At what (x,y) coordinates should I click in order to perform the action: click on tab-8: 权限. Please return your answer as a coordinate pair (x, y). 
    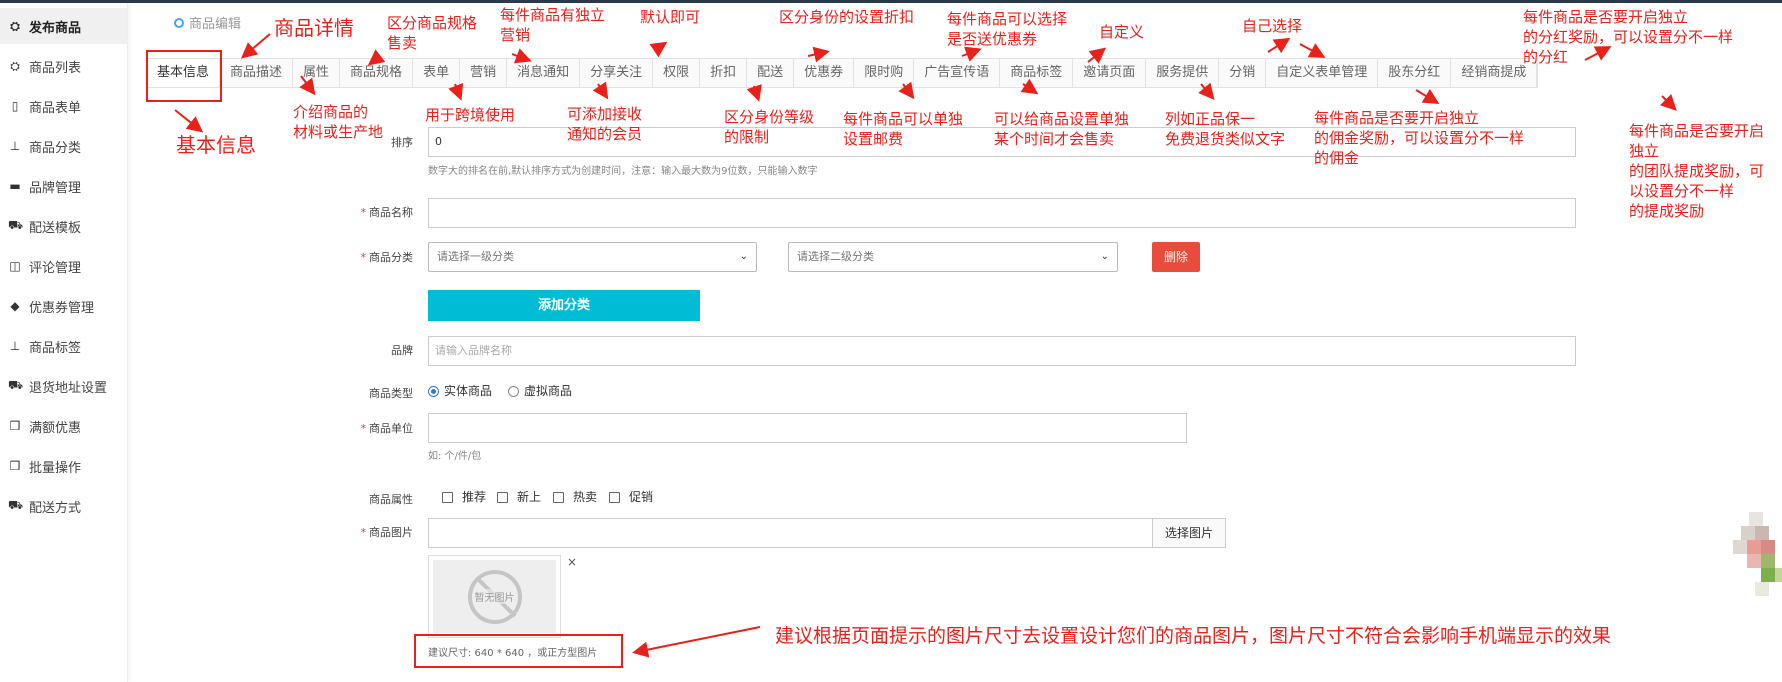
    Looking at the image, I should click on (677, 73).